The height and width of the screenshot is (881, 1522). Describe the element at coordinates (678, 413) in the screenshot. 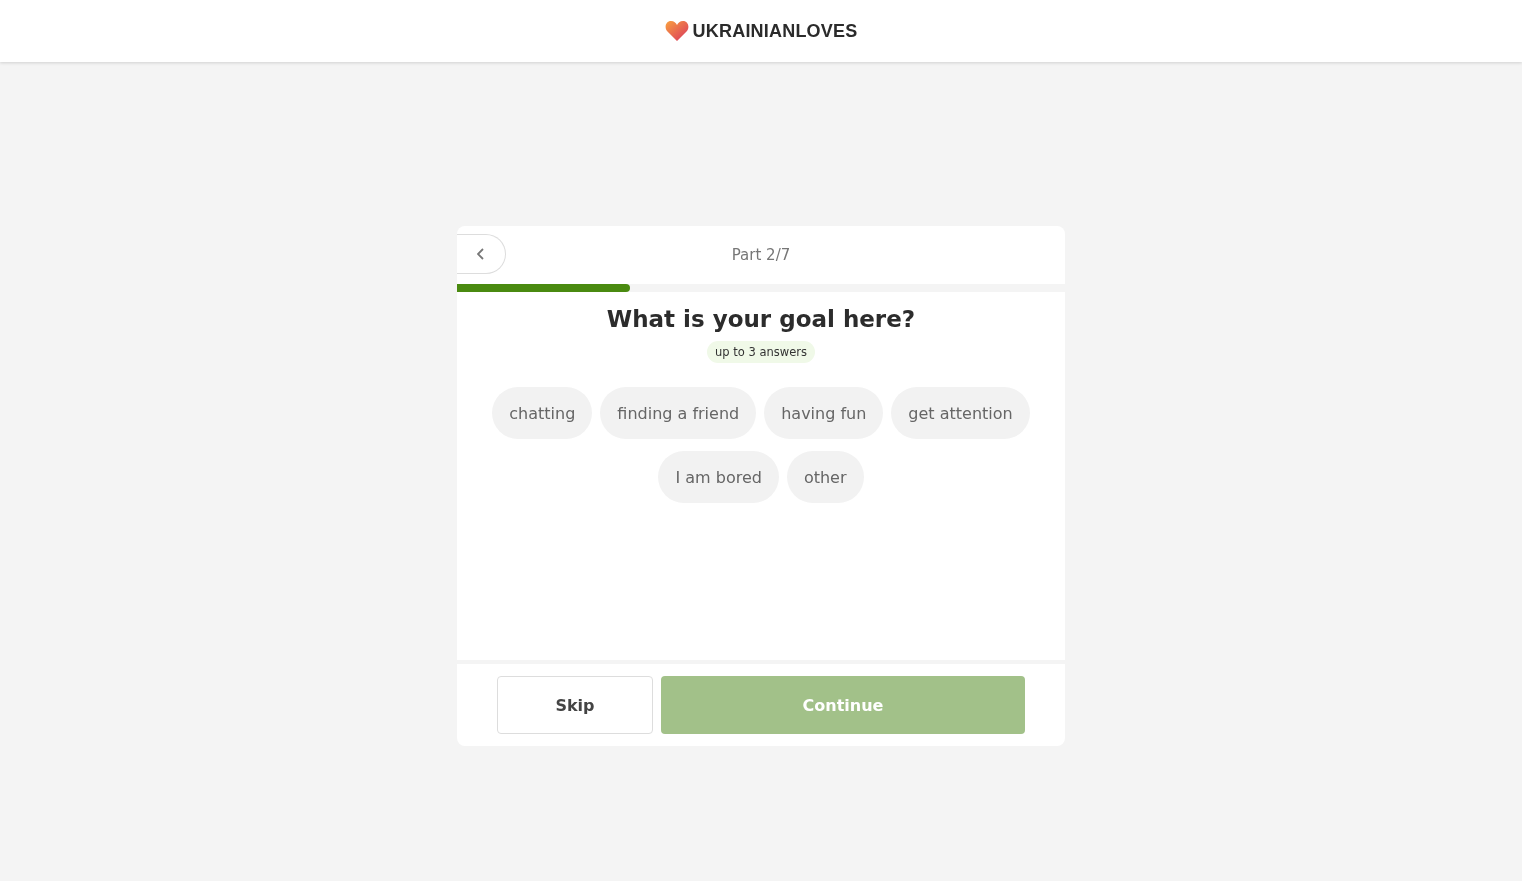

I see `answer-option: finding a friend` at that location.